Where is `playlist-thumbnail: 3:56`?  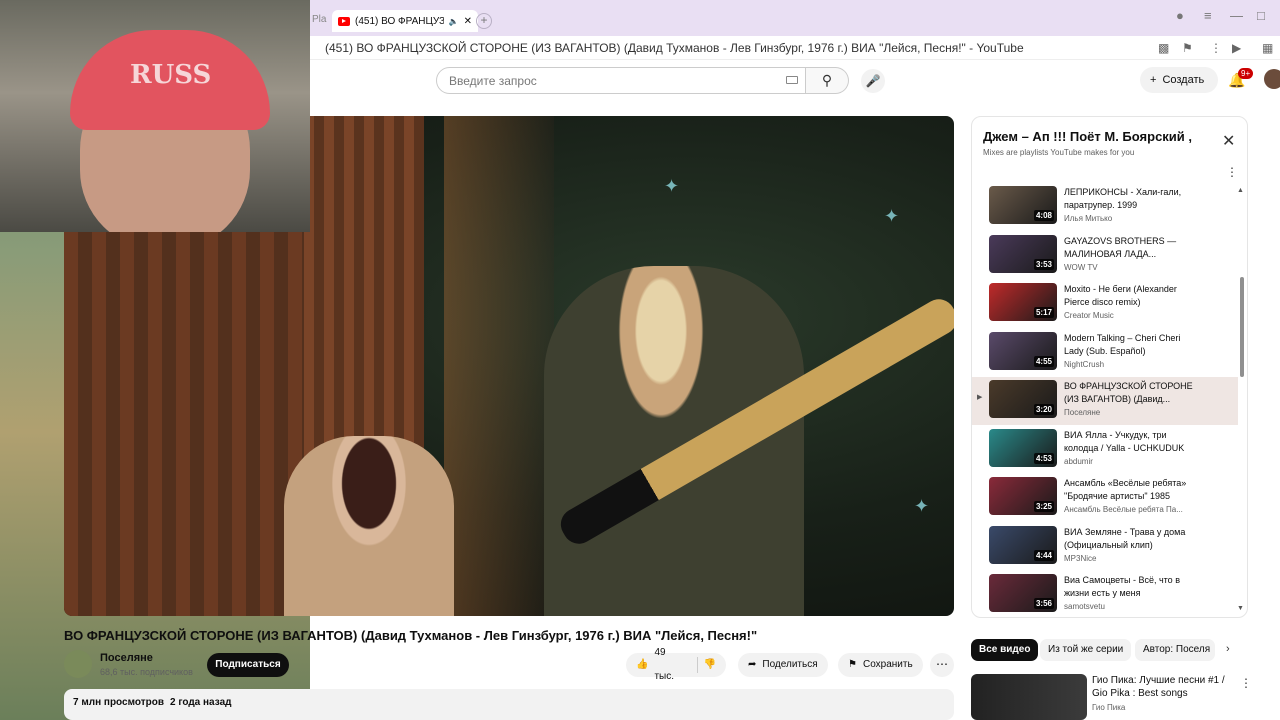 playlist-thumbnail: 3:56 is located at coordinates (1023, 593).